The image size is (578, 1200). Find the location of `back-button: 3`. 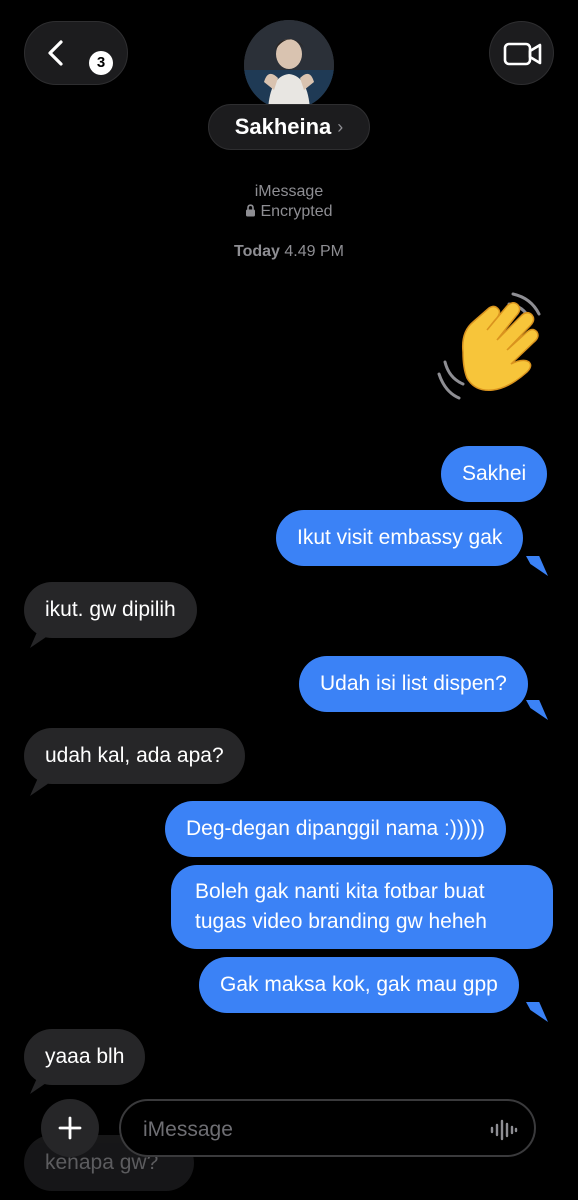

back-button: 3 is located at coordinates (76, 53).